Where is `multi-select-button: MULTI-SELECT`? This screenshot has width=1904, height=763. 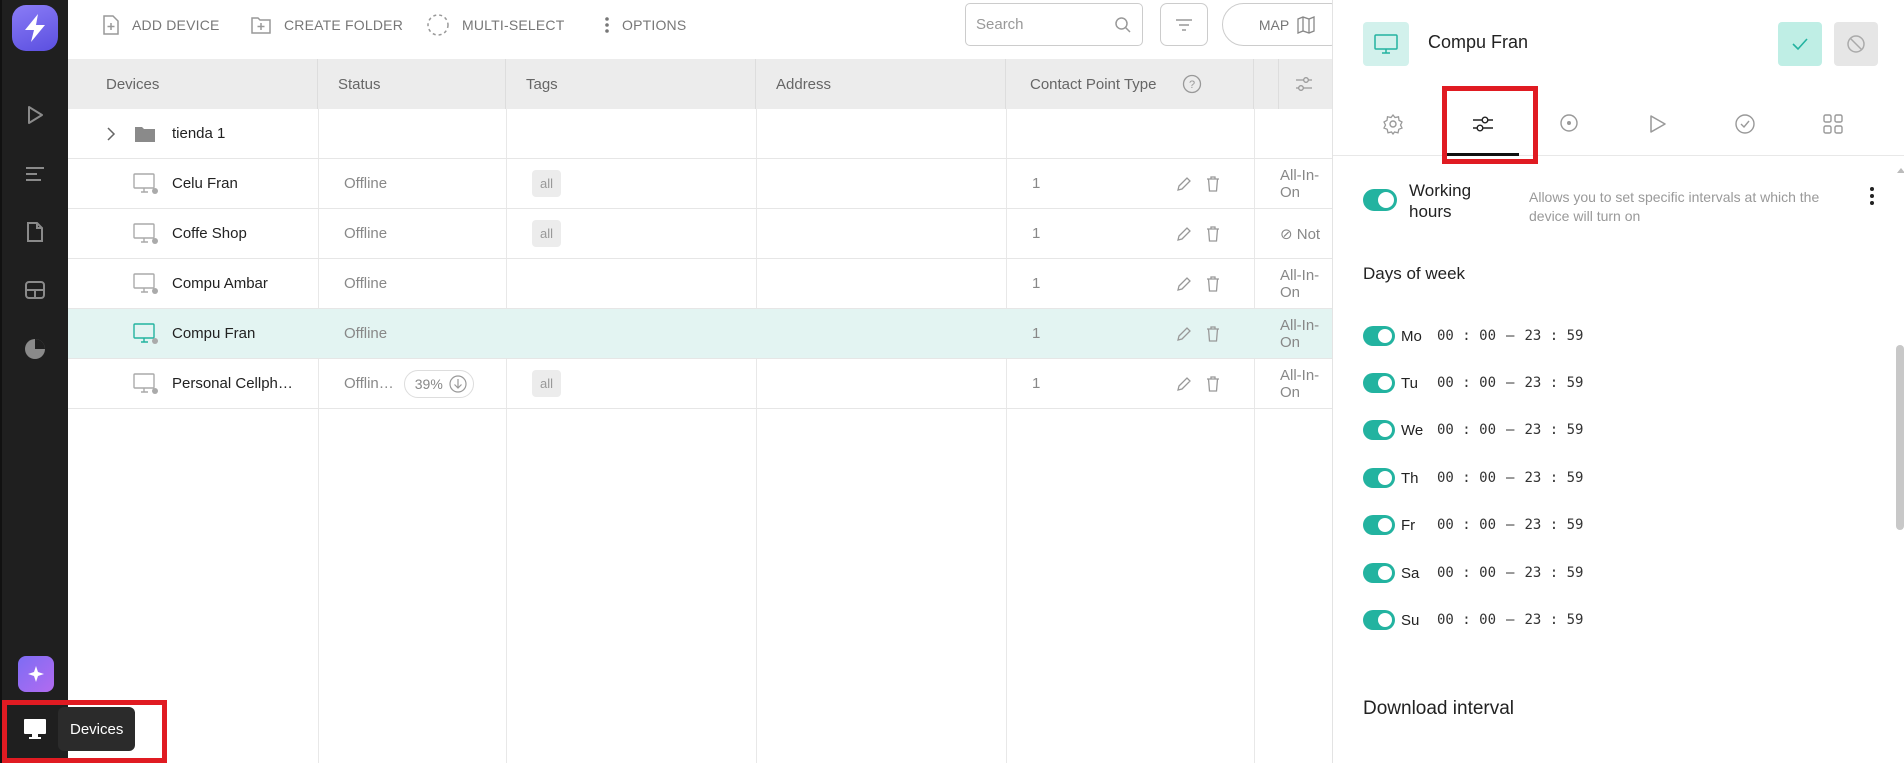
multi-select-button: MULTI-SELECT is located at coordinates (495, 25).